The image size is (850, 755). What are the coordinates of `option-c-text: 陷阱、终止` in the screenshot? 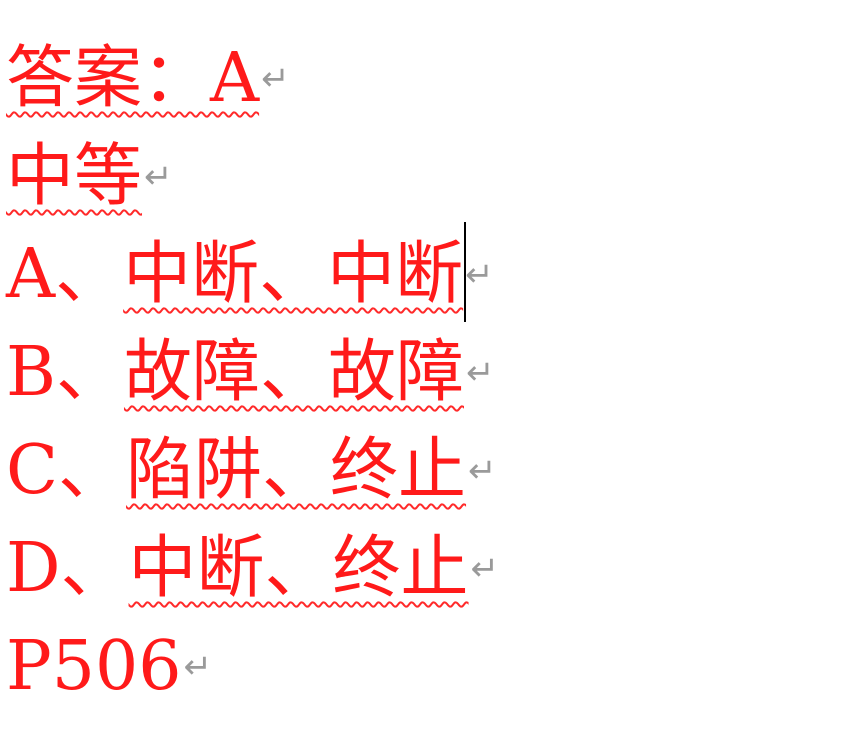 It's located at (296, 470).